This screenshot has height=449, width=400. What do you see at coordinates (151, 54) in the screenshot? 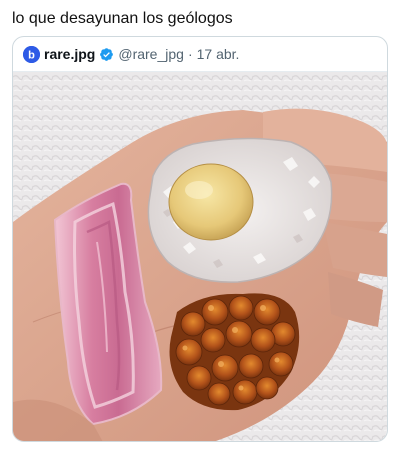
I see `author-handle: @rare_jpg` at bounding box center [151, 54].